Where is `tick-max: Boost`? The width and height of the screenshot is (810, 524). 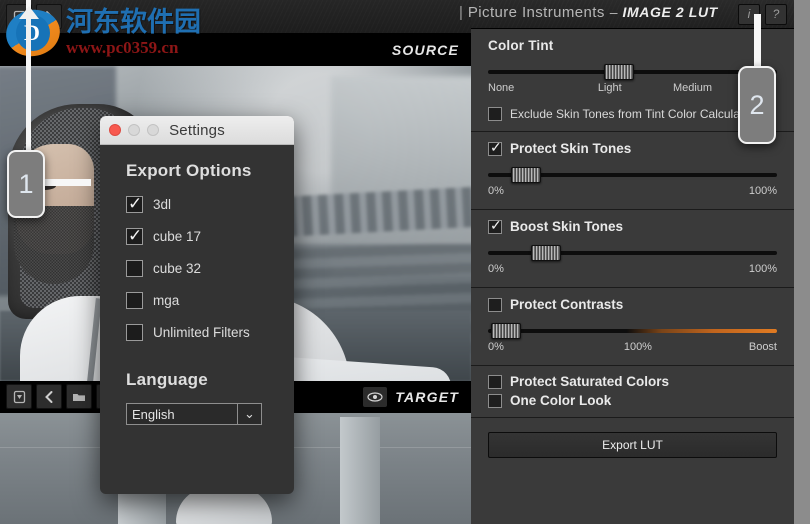 tick-max: Boost is located at coordinates (762, 347).